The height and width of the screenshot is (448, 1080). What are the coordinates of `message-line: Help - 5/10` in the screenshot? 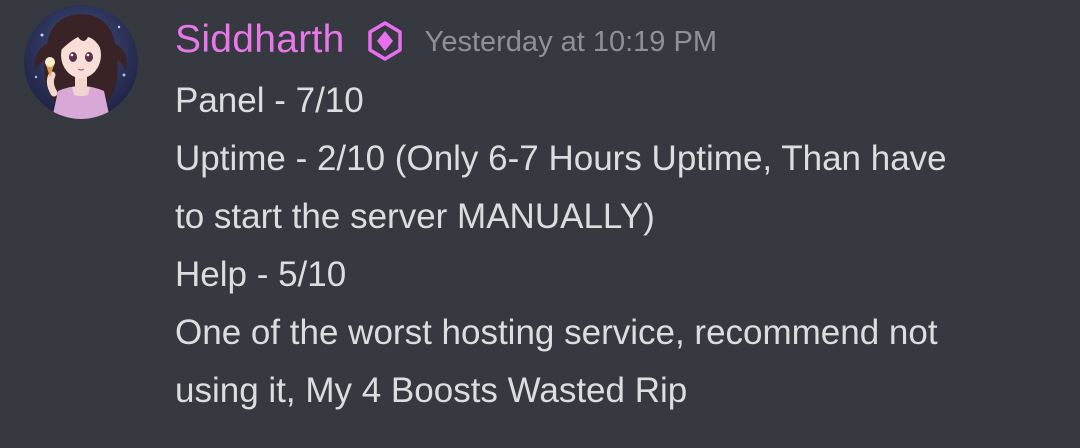 It's located at (261, 274).